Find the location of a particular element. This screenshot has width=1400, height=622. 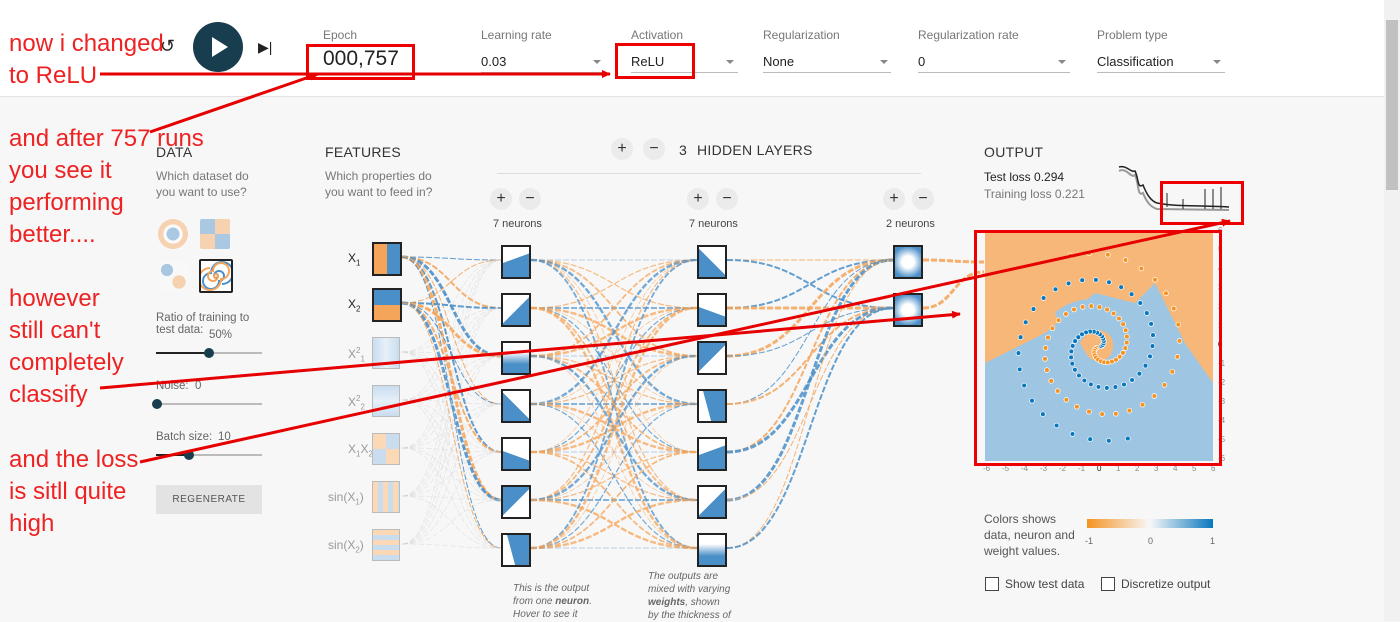

annotation-line: is sitll quite is located at coordinates (68, 491).